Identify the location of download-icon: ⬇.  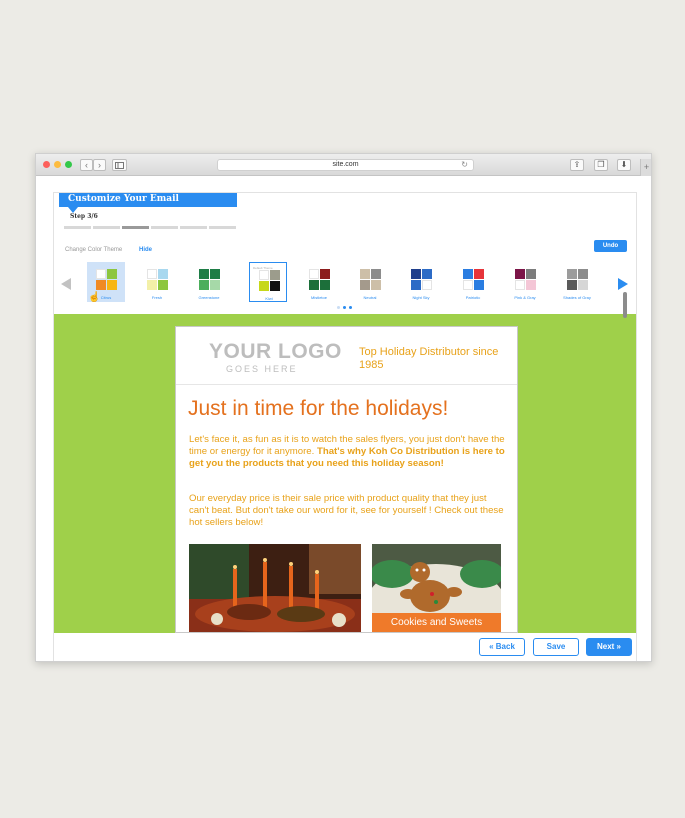
(624, 164).